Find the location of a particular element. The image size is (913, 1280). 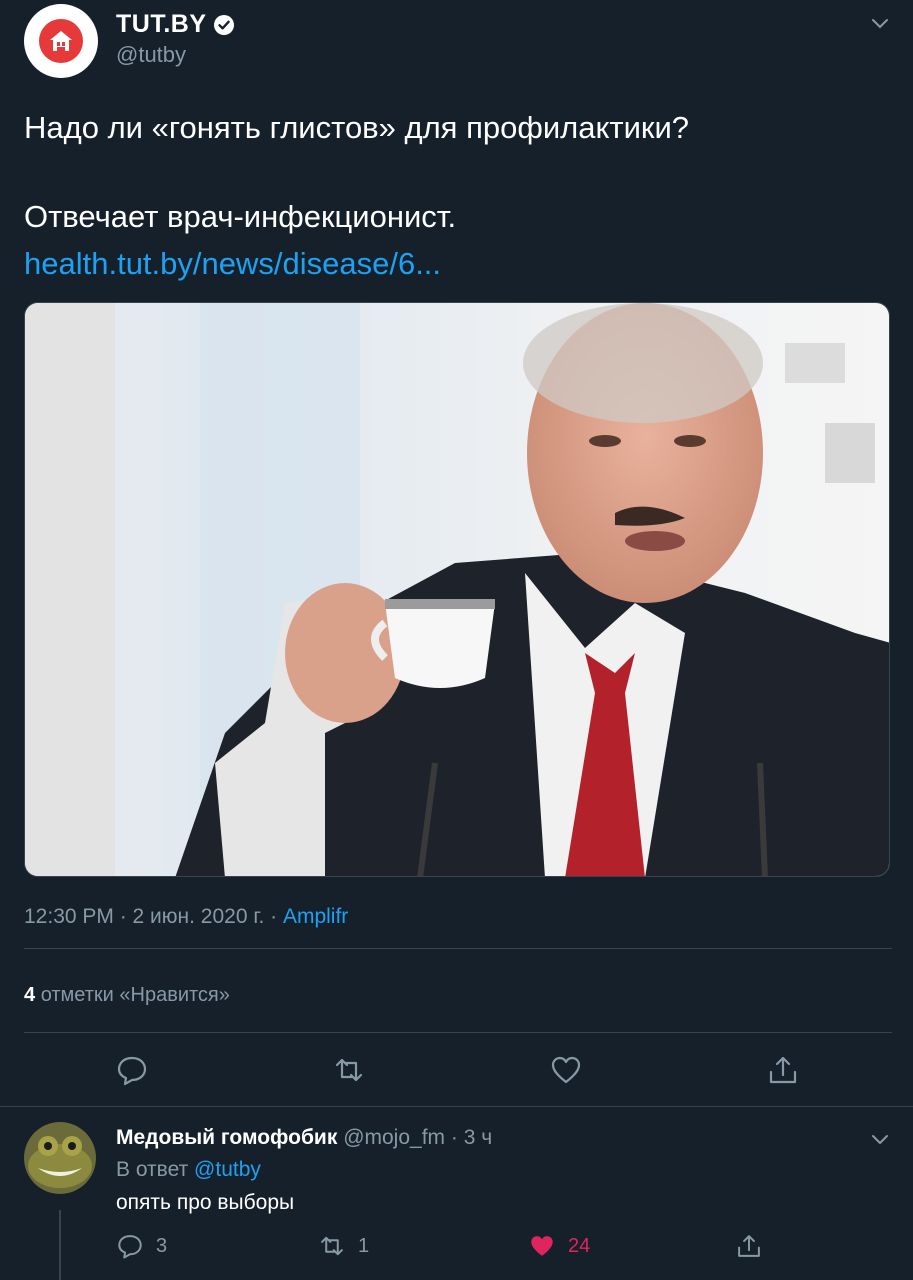

home-logo-icon is located at coordinates (61, 41).